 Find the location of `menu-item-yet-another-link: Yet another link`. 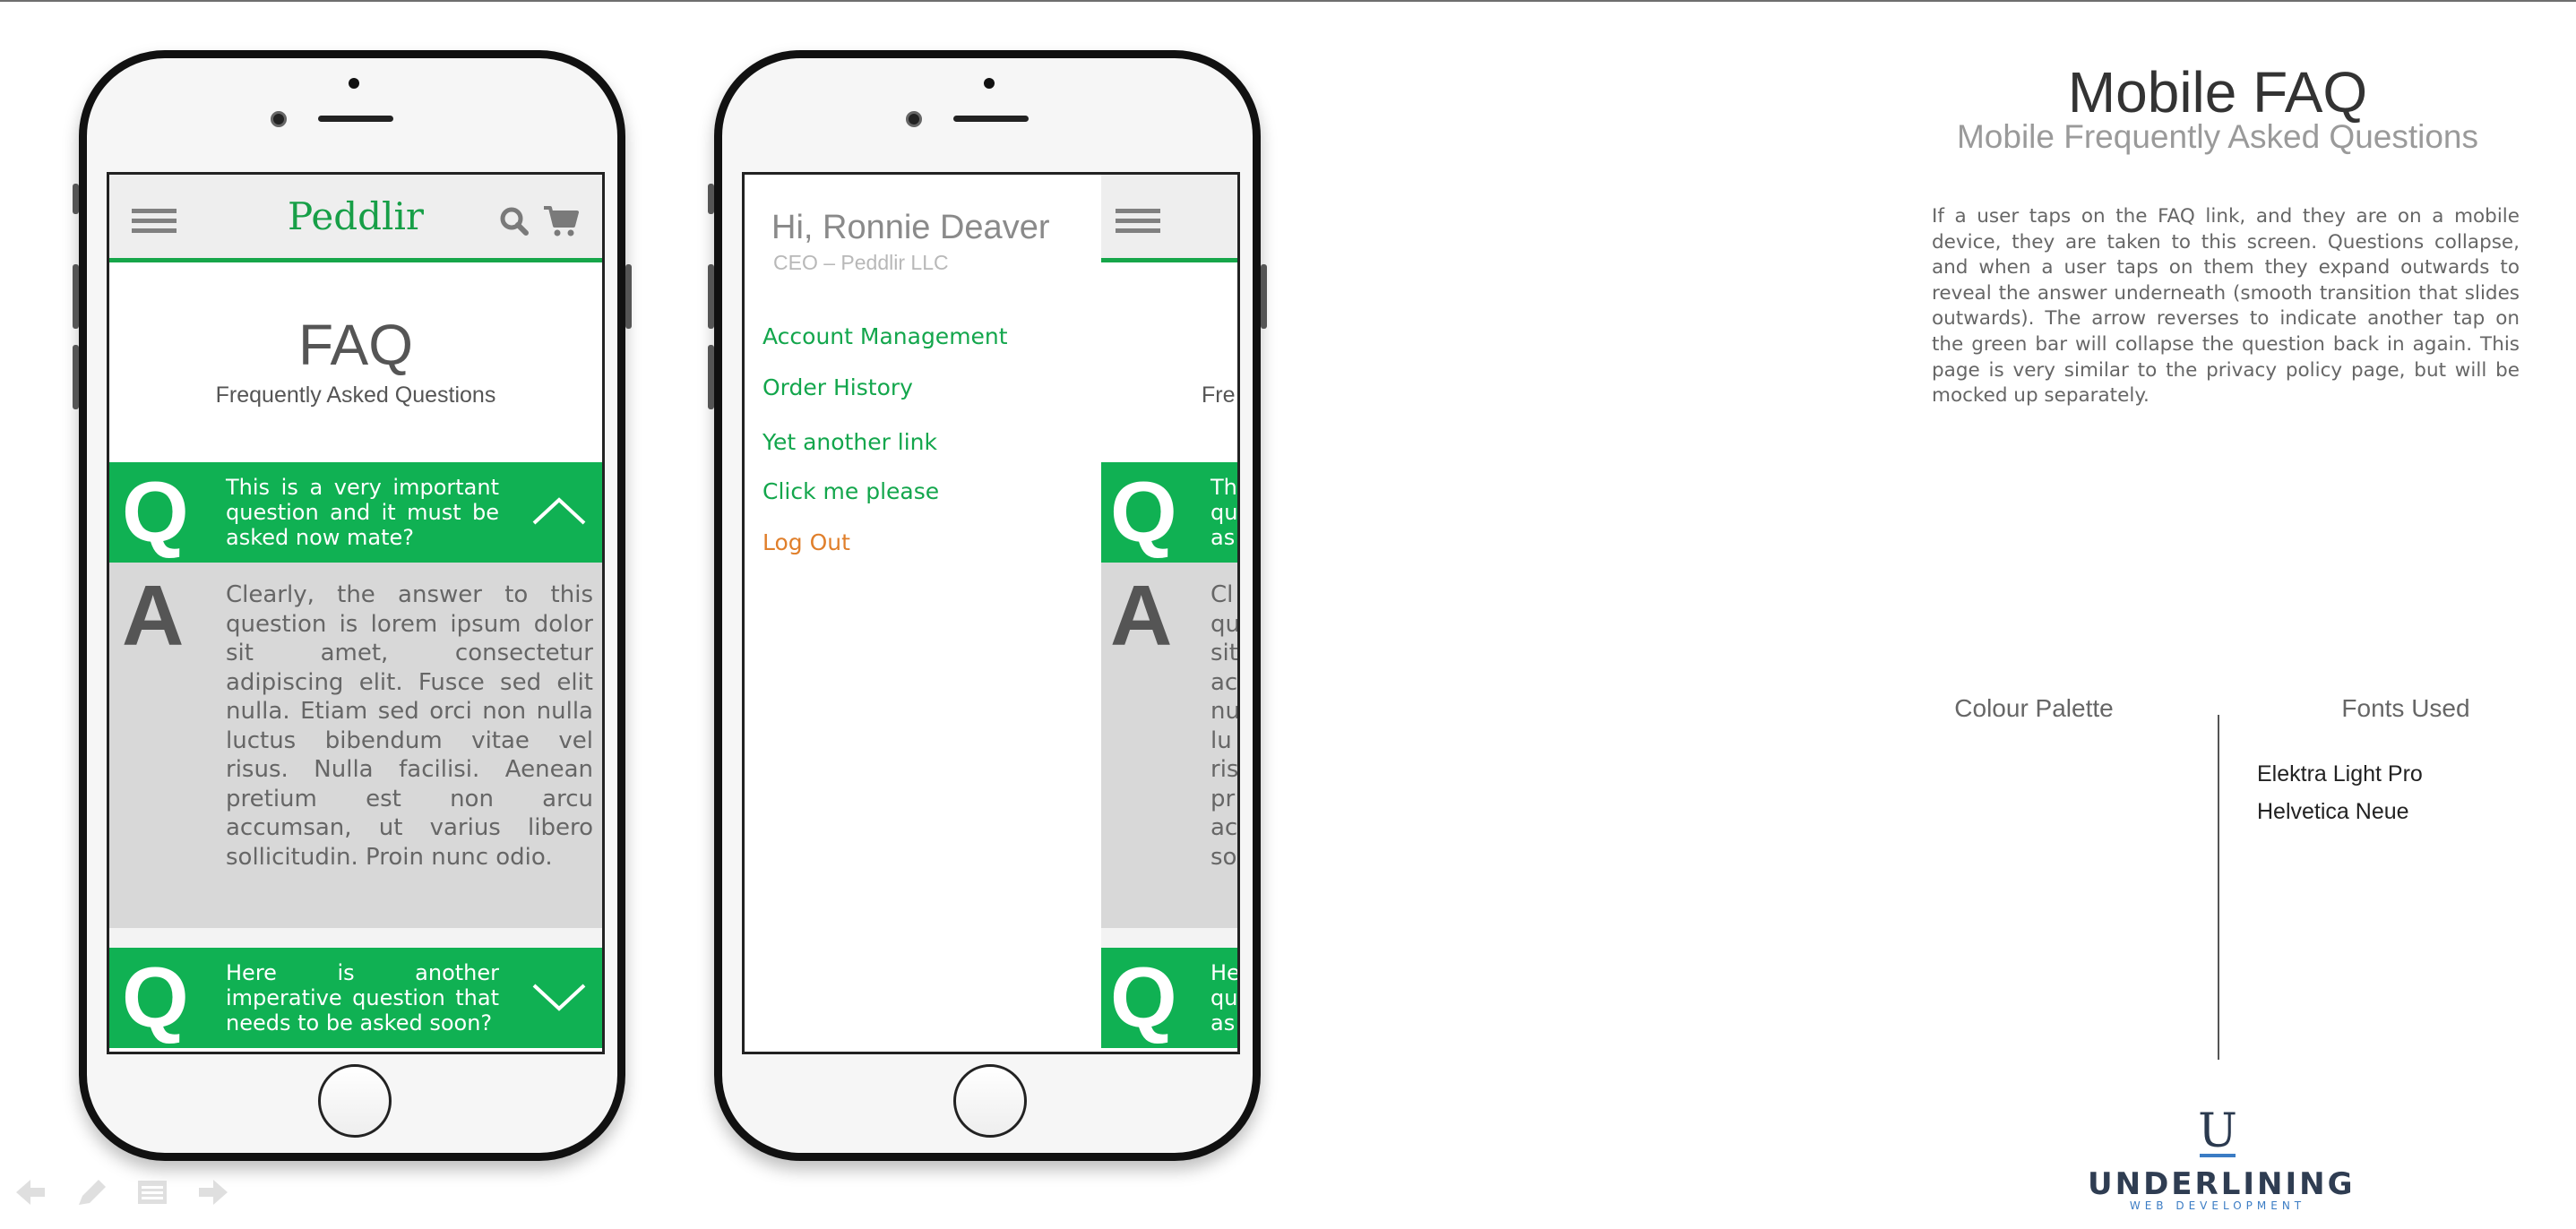

menu-item-yet-another-link: Yet another link is located at coordinates (849, 442).